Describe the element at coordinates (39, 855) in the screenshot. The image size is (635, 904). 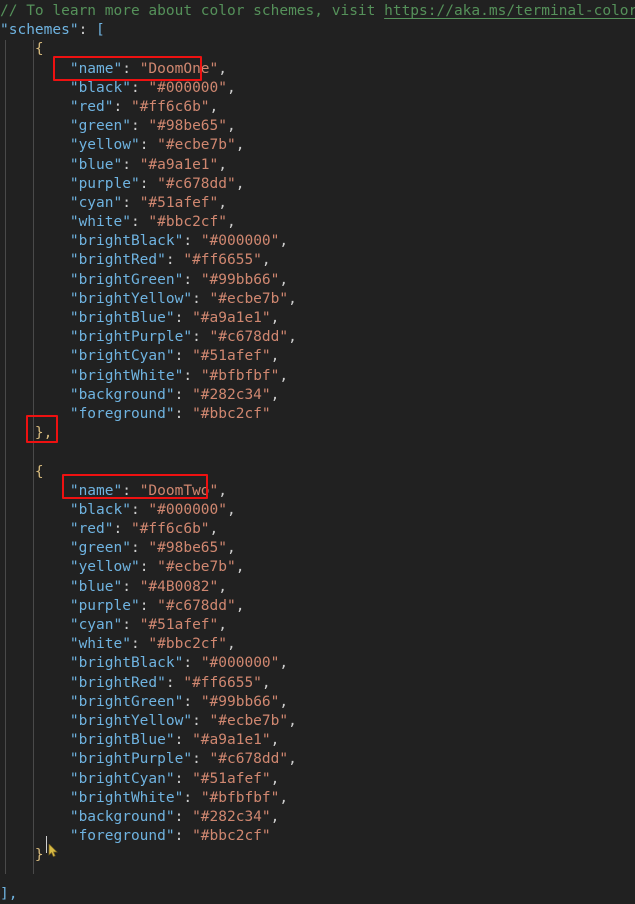
I see `close-brace: }` at that location.